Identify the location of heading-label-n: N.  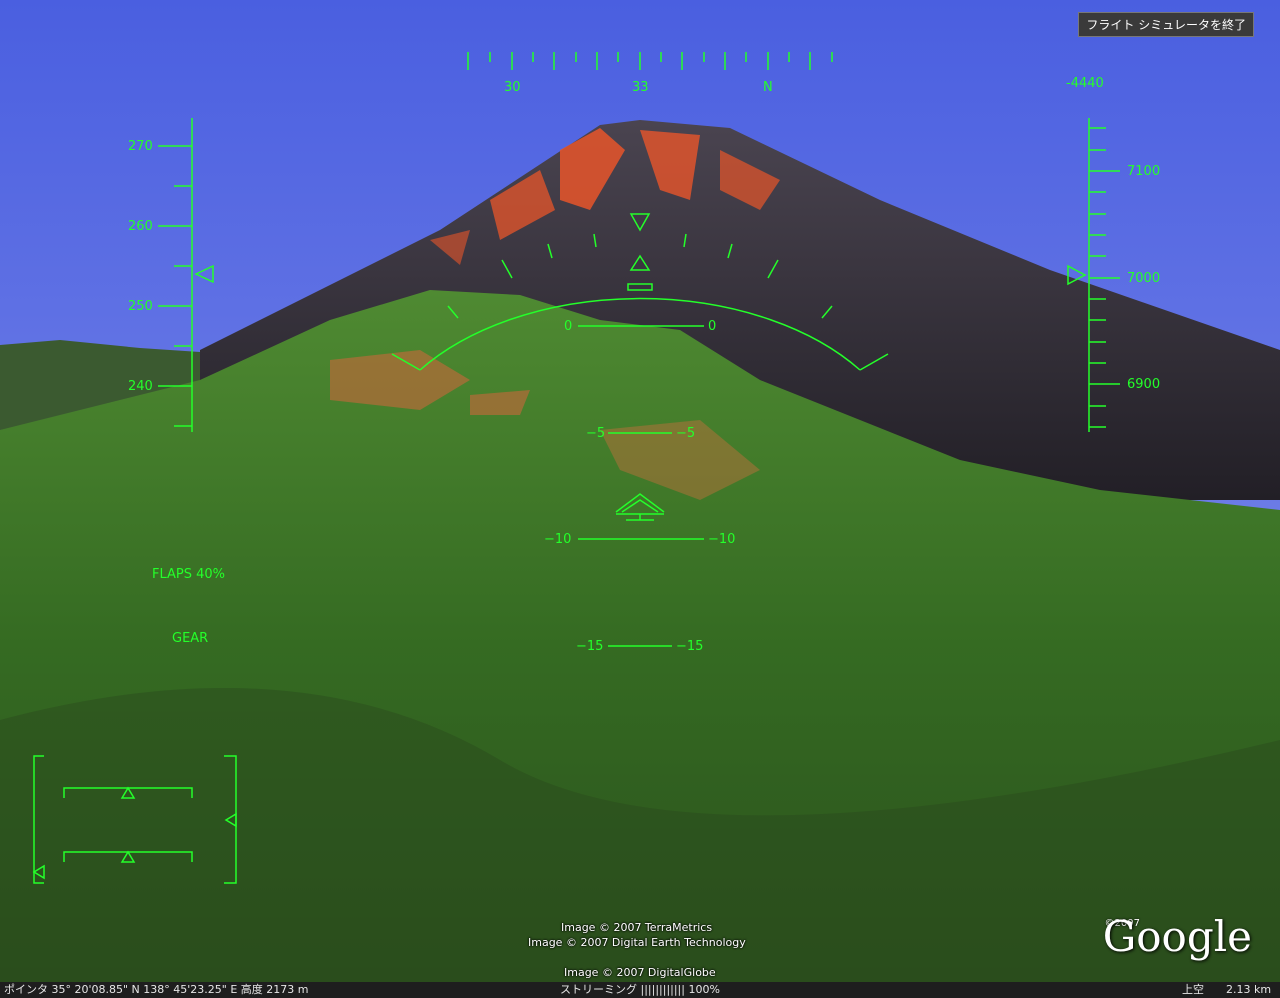
(768, 87).